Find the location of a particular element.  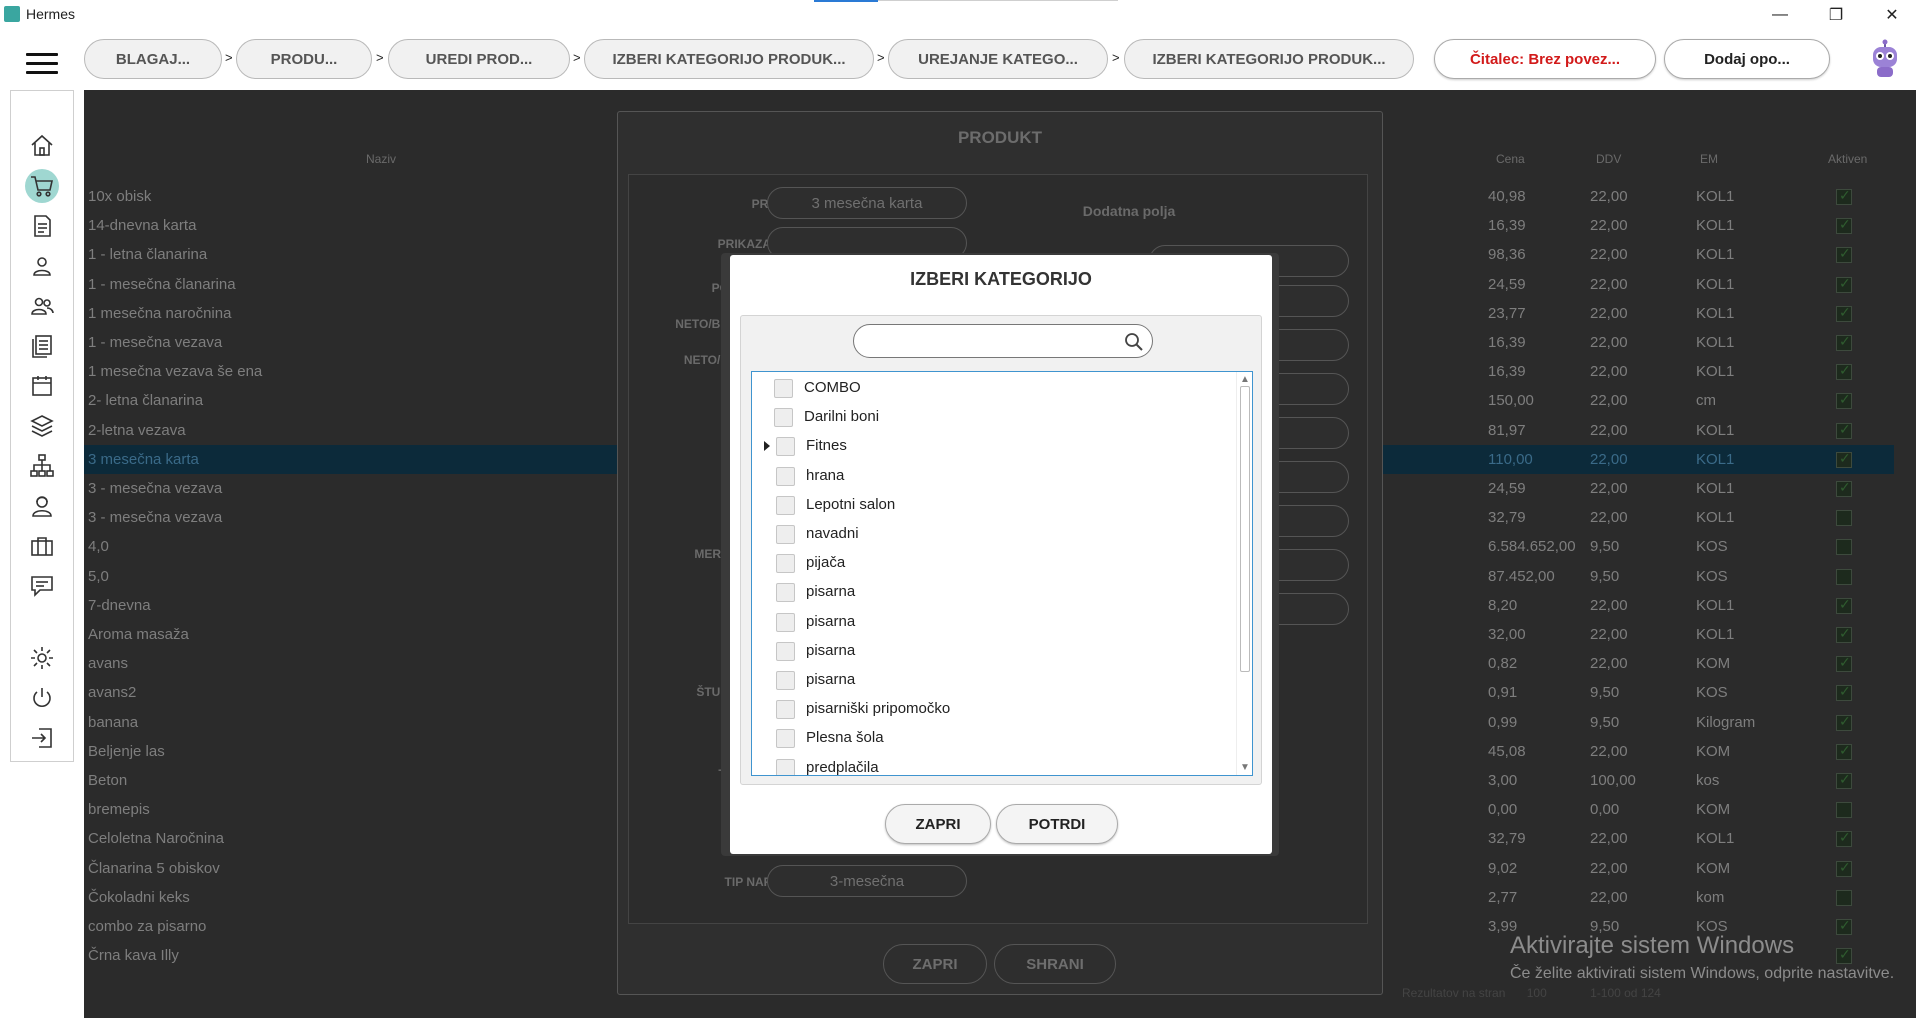

sidebar-item-briefcase is located at coordinates (42, 546).